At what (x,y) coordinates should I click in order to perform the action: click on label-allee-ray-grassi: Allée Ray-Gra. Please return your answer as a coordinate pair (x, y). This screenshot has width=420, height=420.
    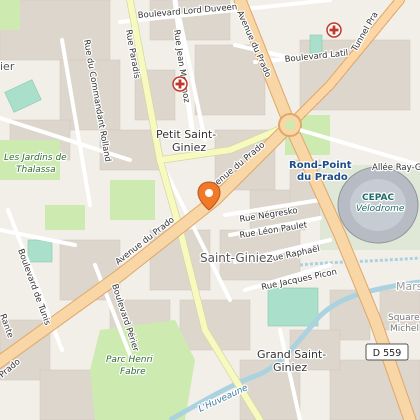
    Looking at the image, I should click on (396, 167).